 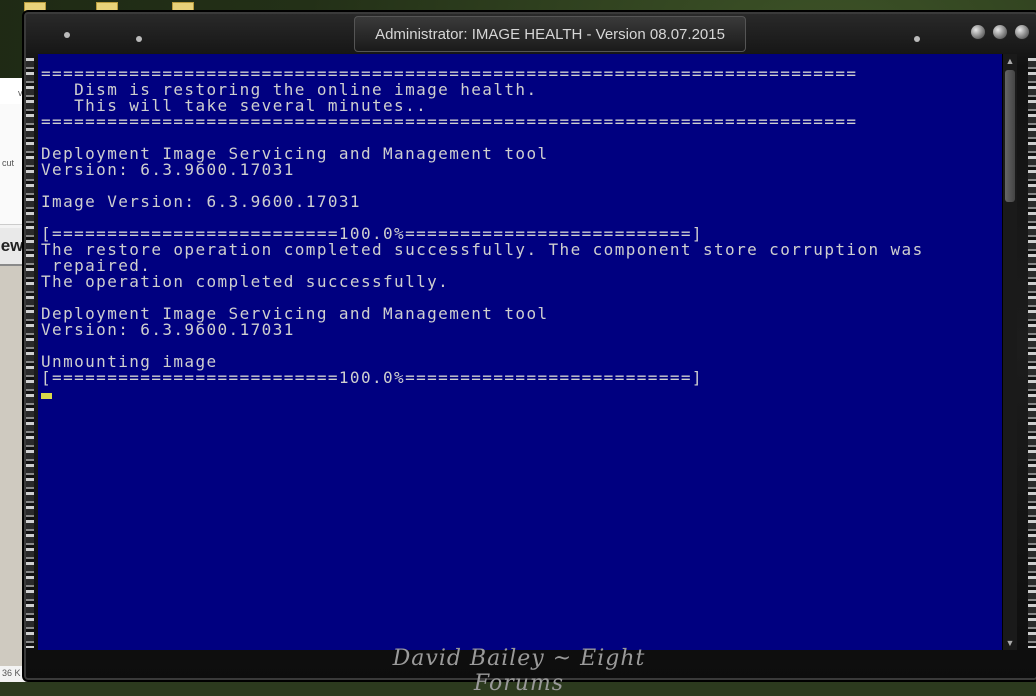 What do you see at coordinates (519, 671) in the screenshot?
I see `signature-watermark: David Bailey ~ Eight Forums` at bounding box center [519, 671].